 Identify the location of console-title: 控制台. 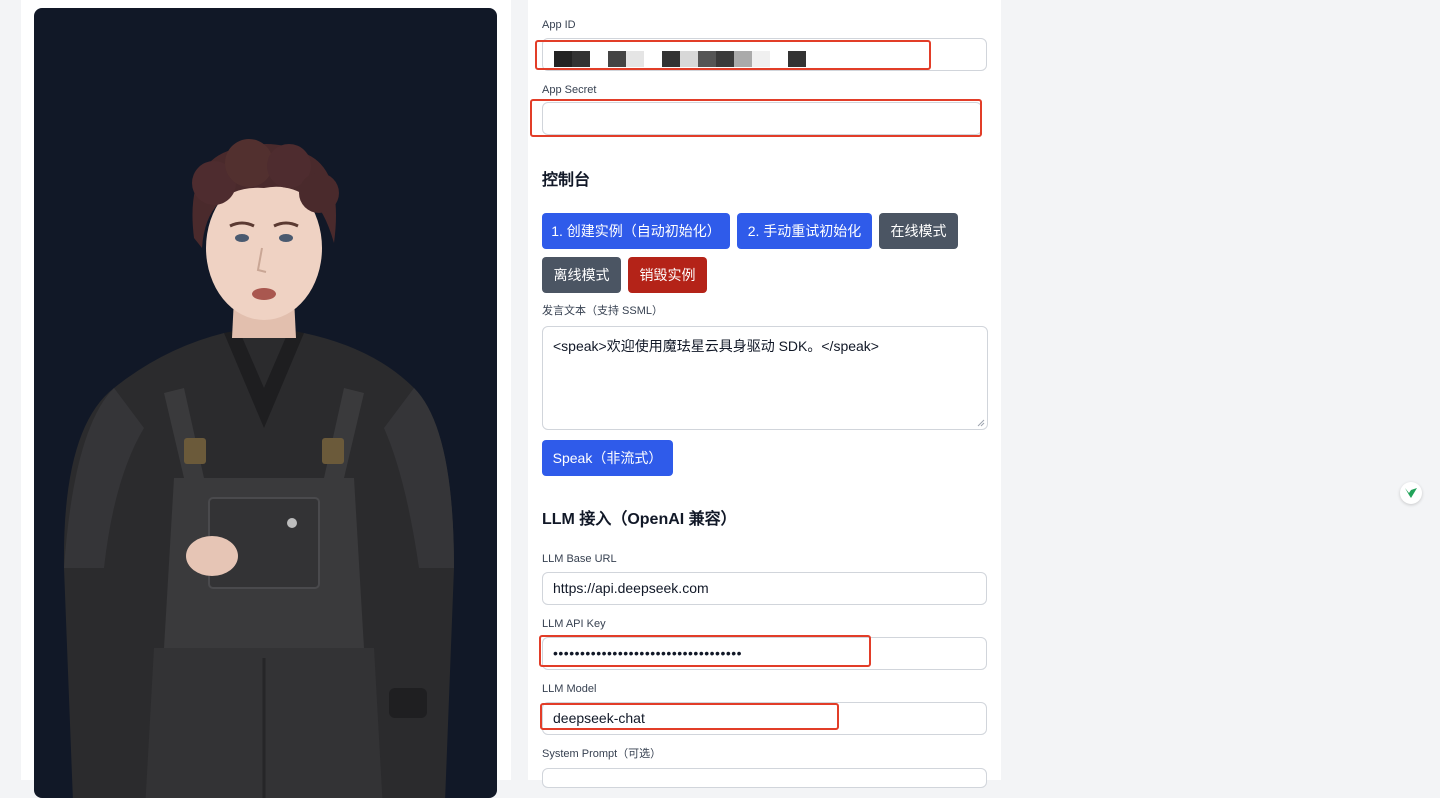
(566, 180).